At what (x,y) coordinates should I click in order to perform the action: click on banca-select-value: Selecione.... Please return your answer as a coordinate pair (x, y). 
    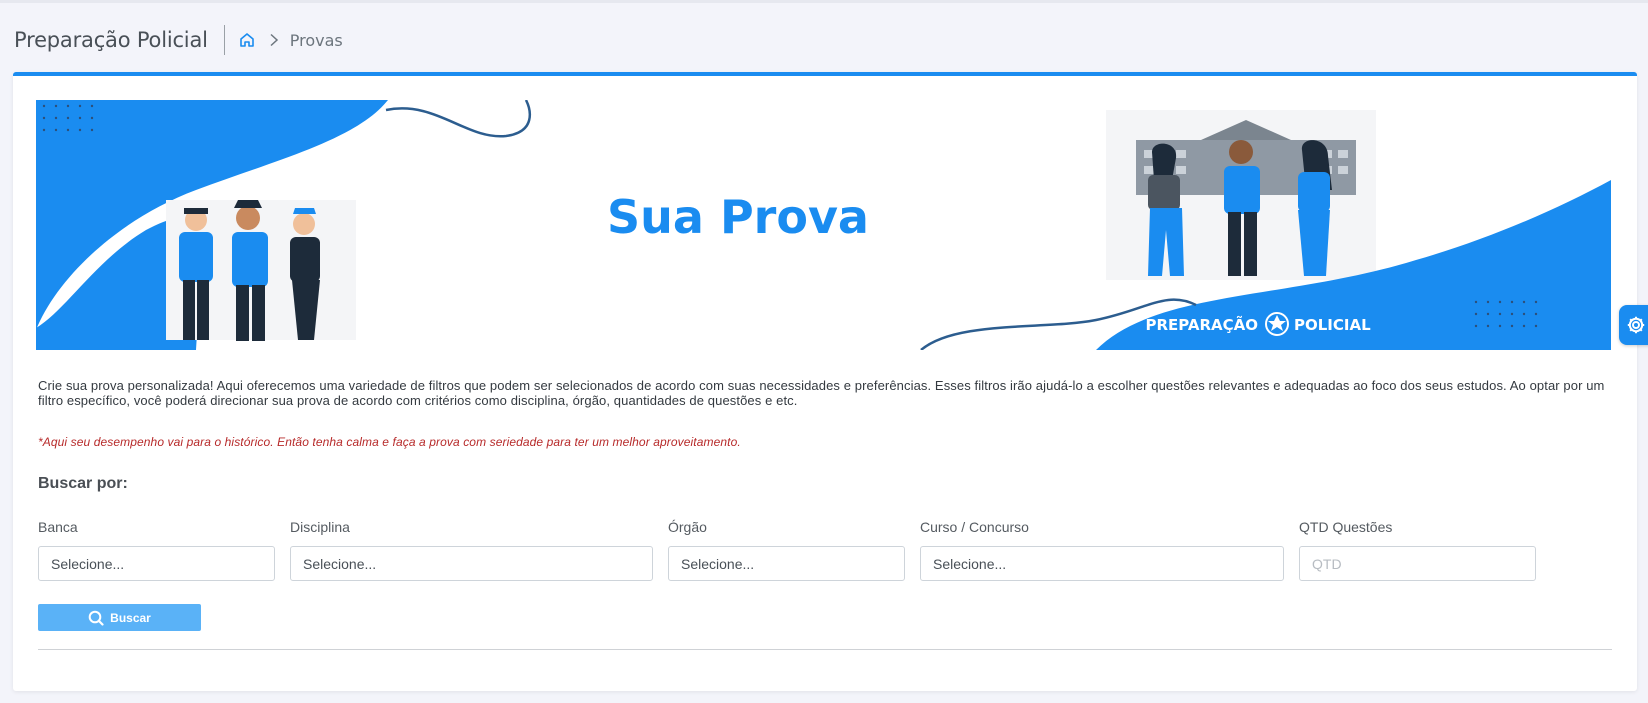
    Looking at the image, I should click on (88, 563).